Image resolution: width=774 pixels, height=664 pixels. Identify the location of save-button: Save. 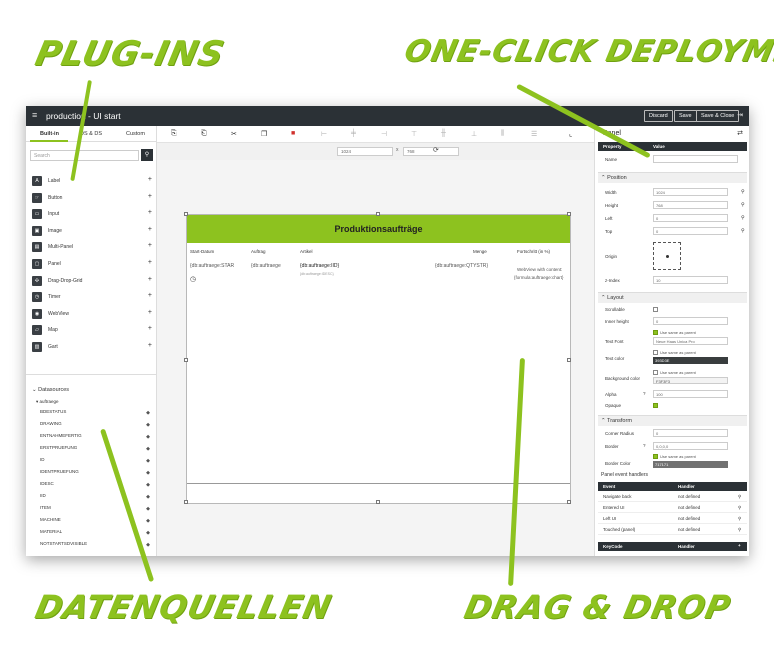
(685, 116).